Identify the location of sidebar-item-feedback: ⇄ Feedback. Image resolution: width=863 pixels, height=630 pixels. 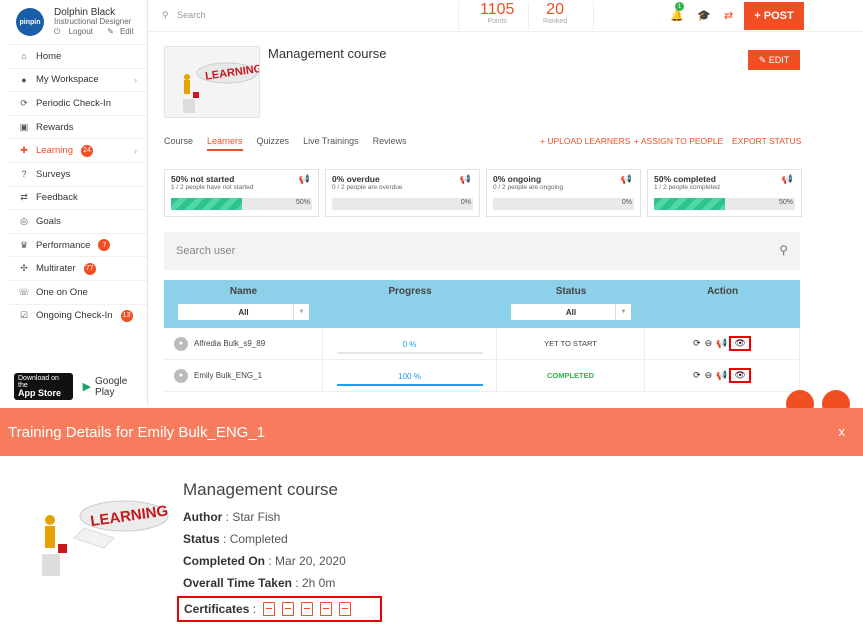
(77, 197).